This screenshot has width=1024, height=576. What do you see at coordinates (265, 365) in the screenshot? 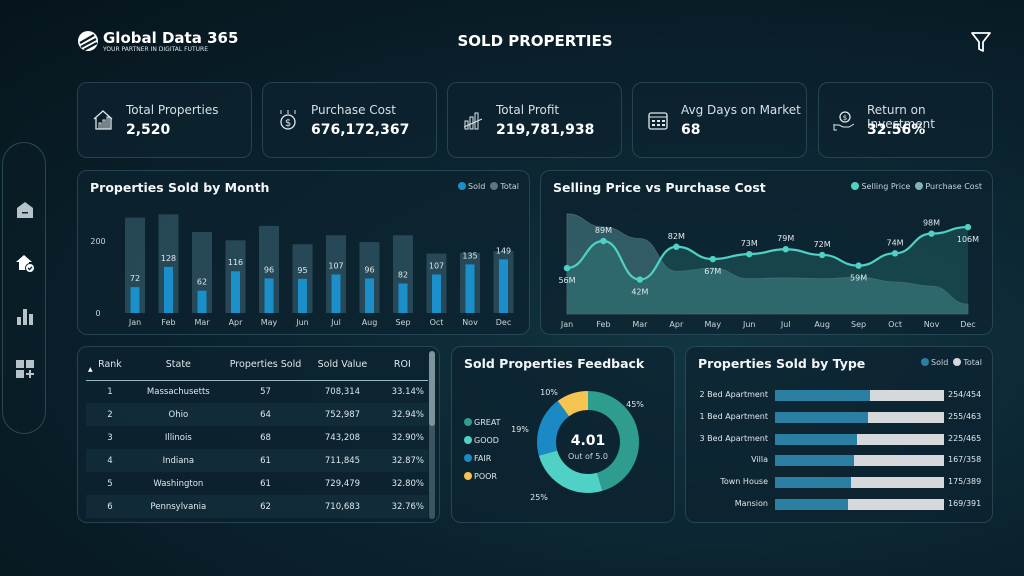
I see `column-header-properties-sold: Properties Sold` at bounding box center [265, 365].